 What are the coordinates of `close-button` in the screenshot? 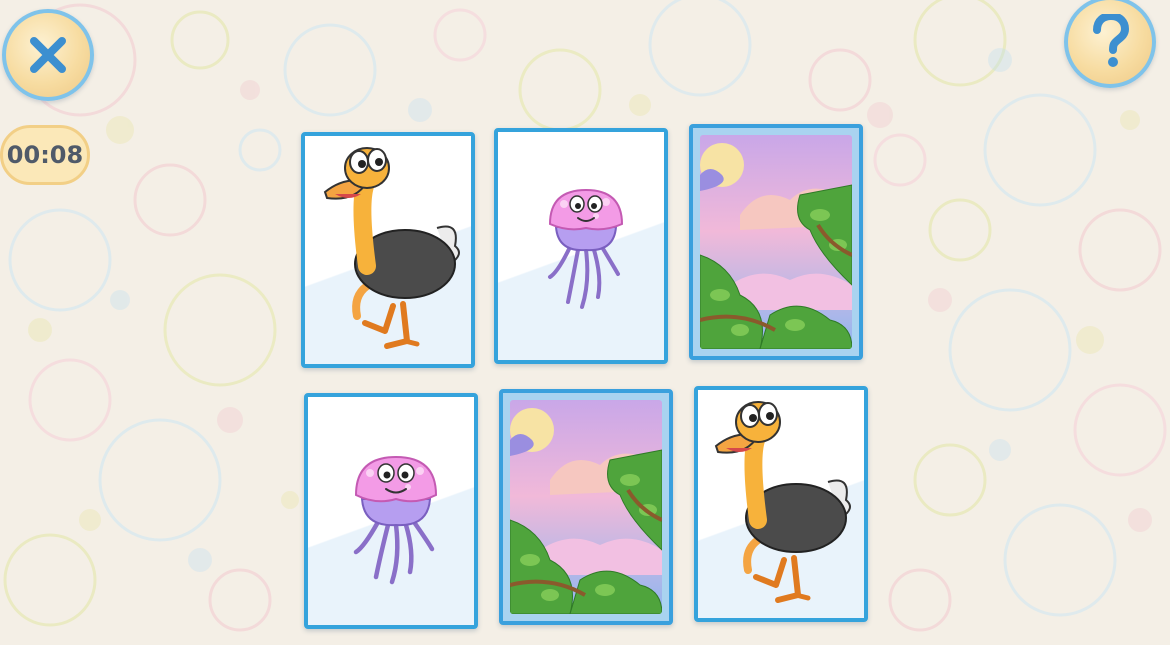 It's located at (48, 55).